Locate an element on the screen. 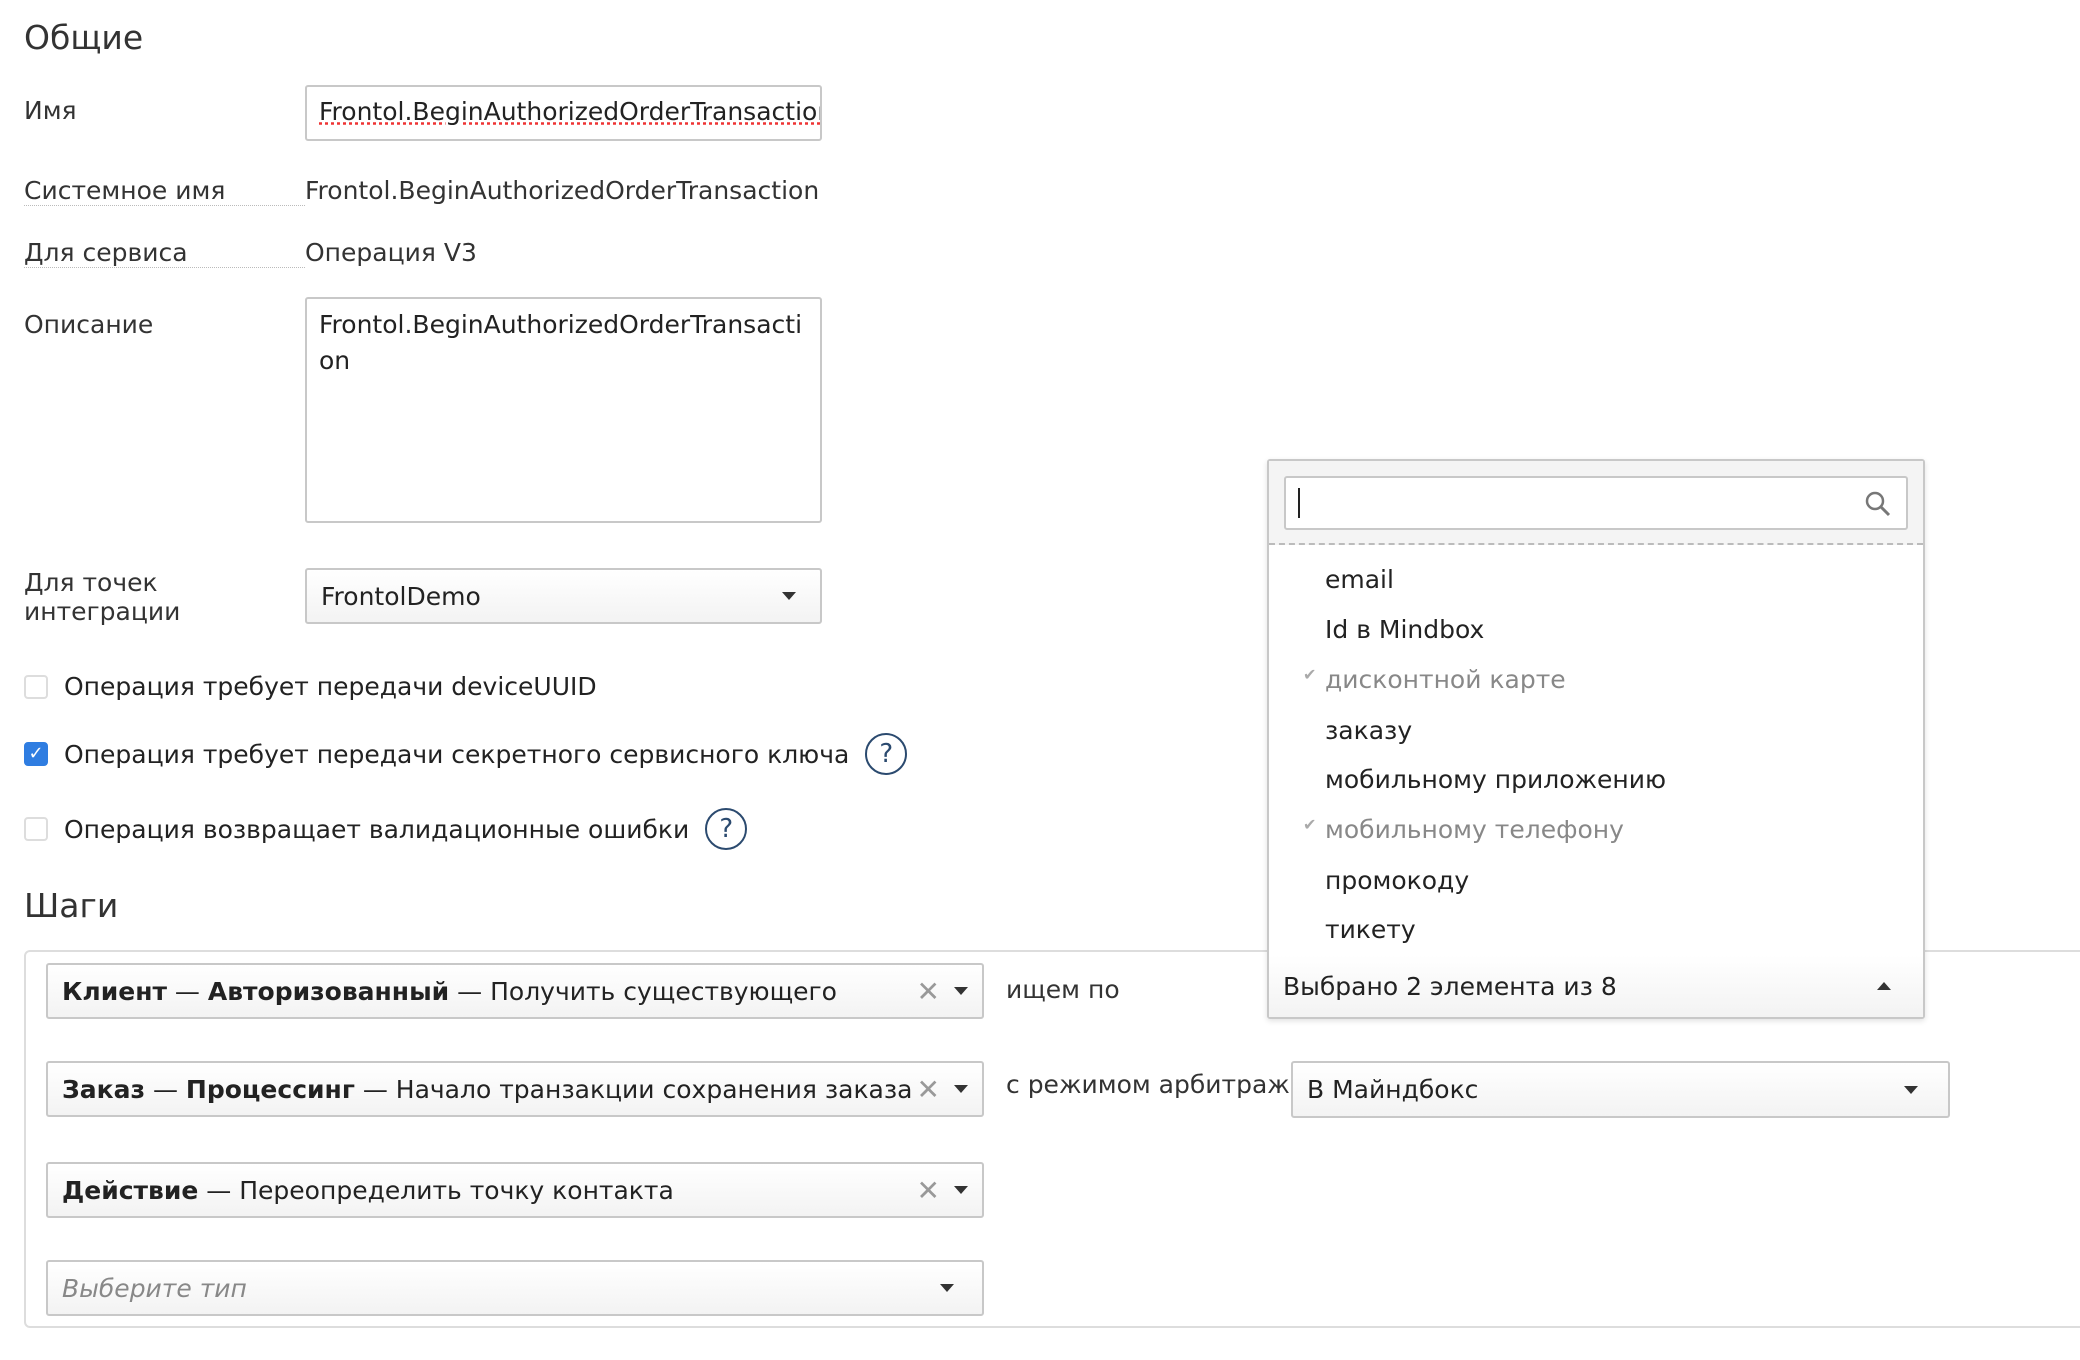 The height and width of the screenshot is (1360, 2080). service-value: Операция V3 is located at coordinates (391, 252).